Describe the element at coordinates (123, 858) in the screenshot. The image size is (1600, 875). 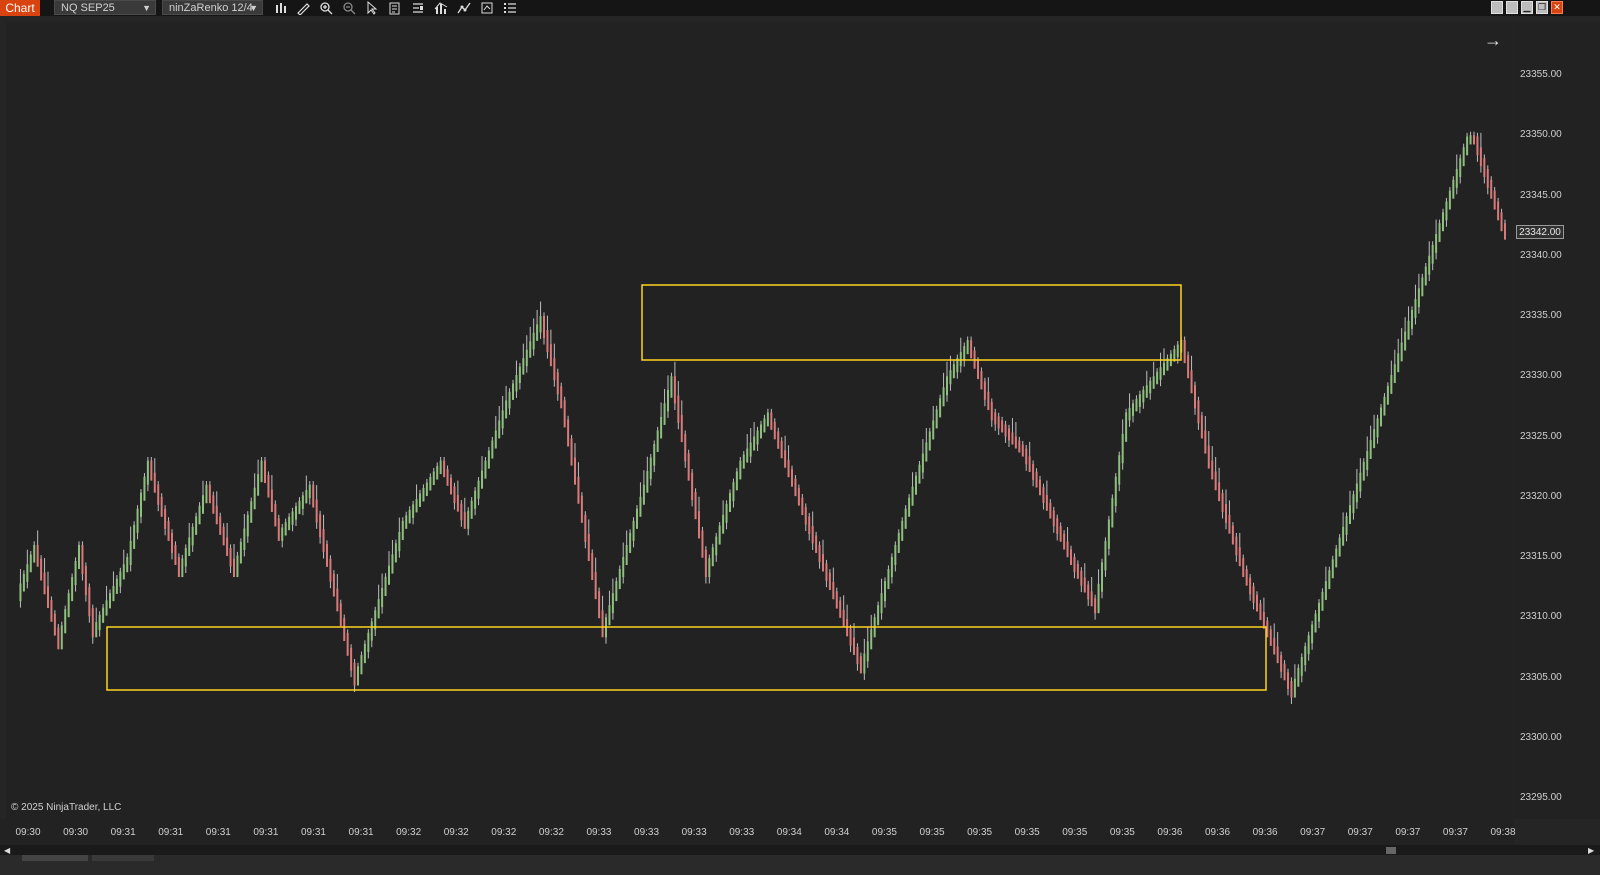
I see `chart-tab-inactive` at that location.